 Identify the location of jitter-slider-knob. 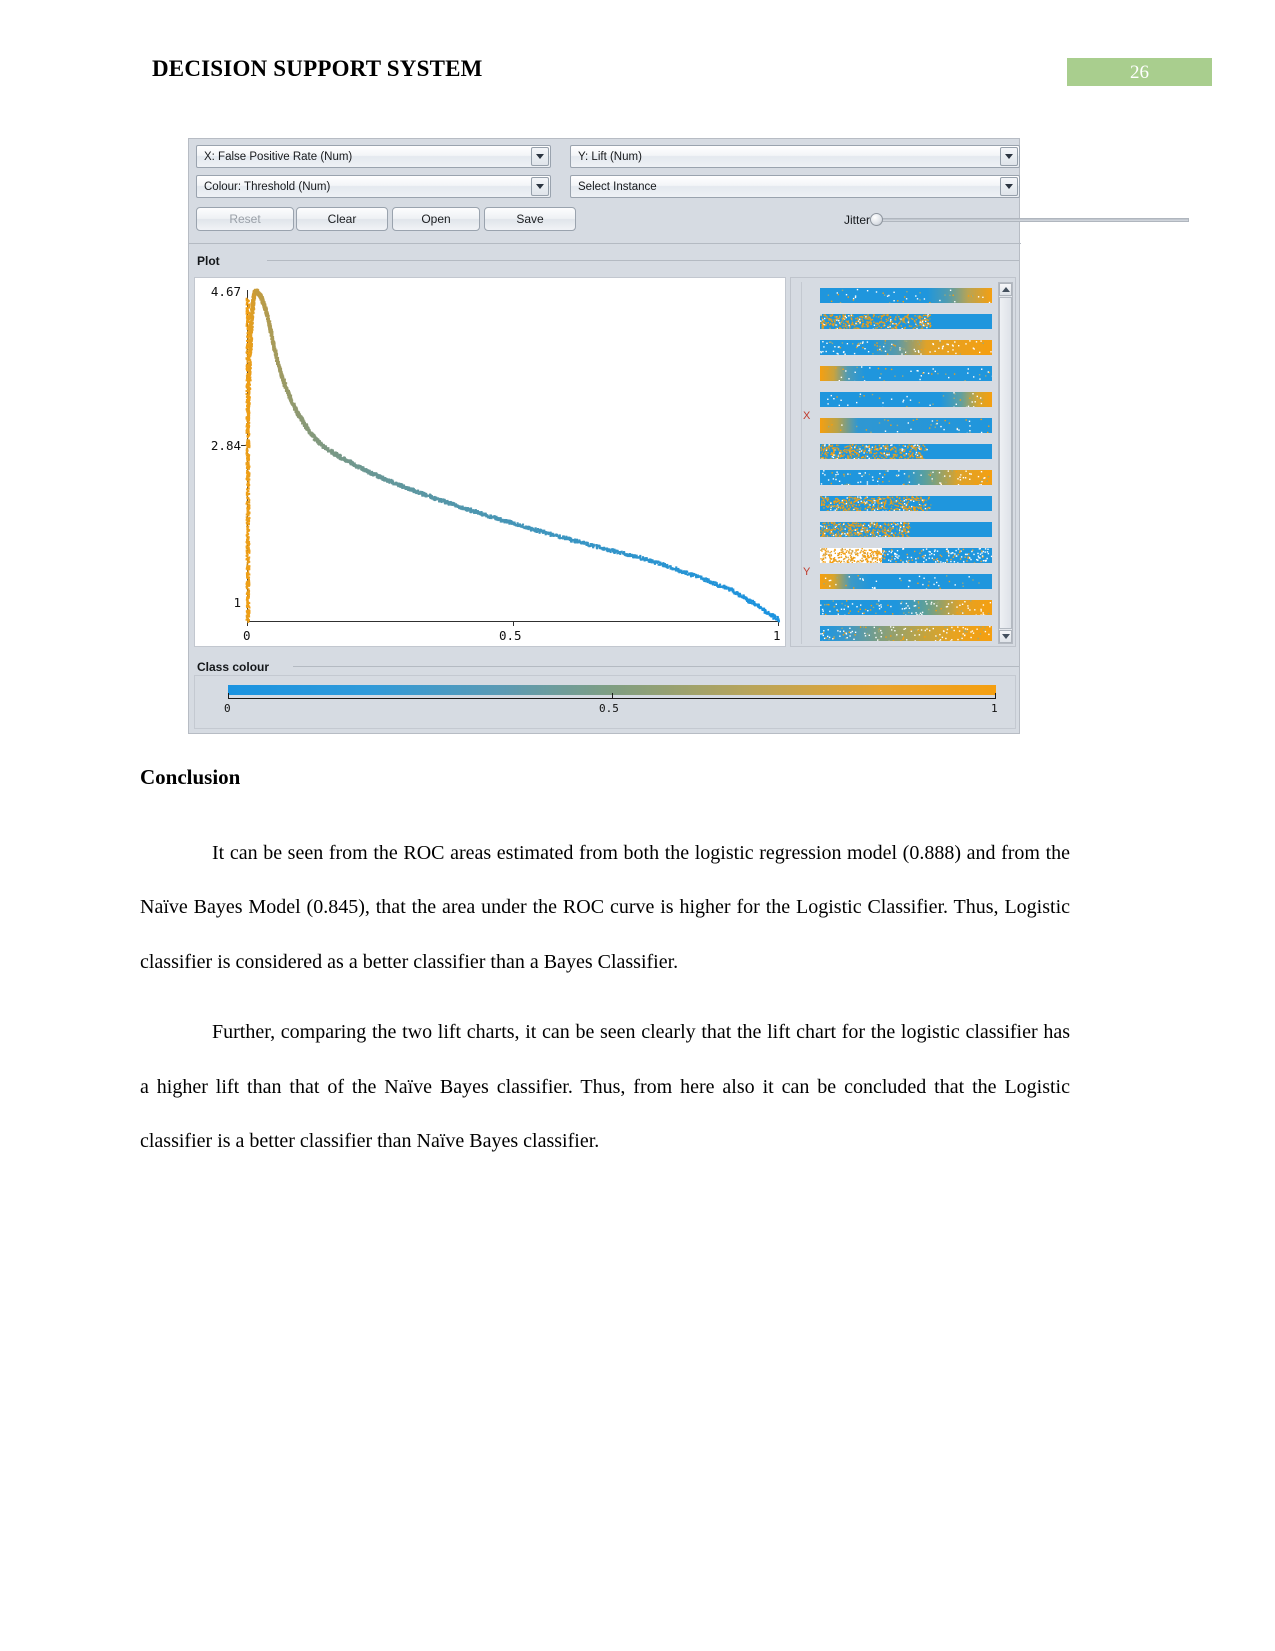
(877, 219).